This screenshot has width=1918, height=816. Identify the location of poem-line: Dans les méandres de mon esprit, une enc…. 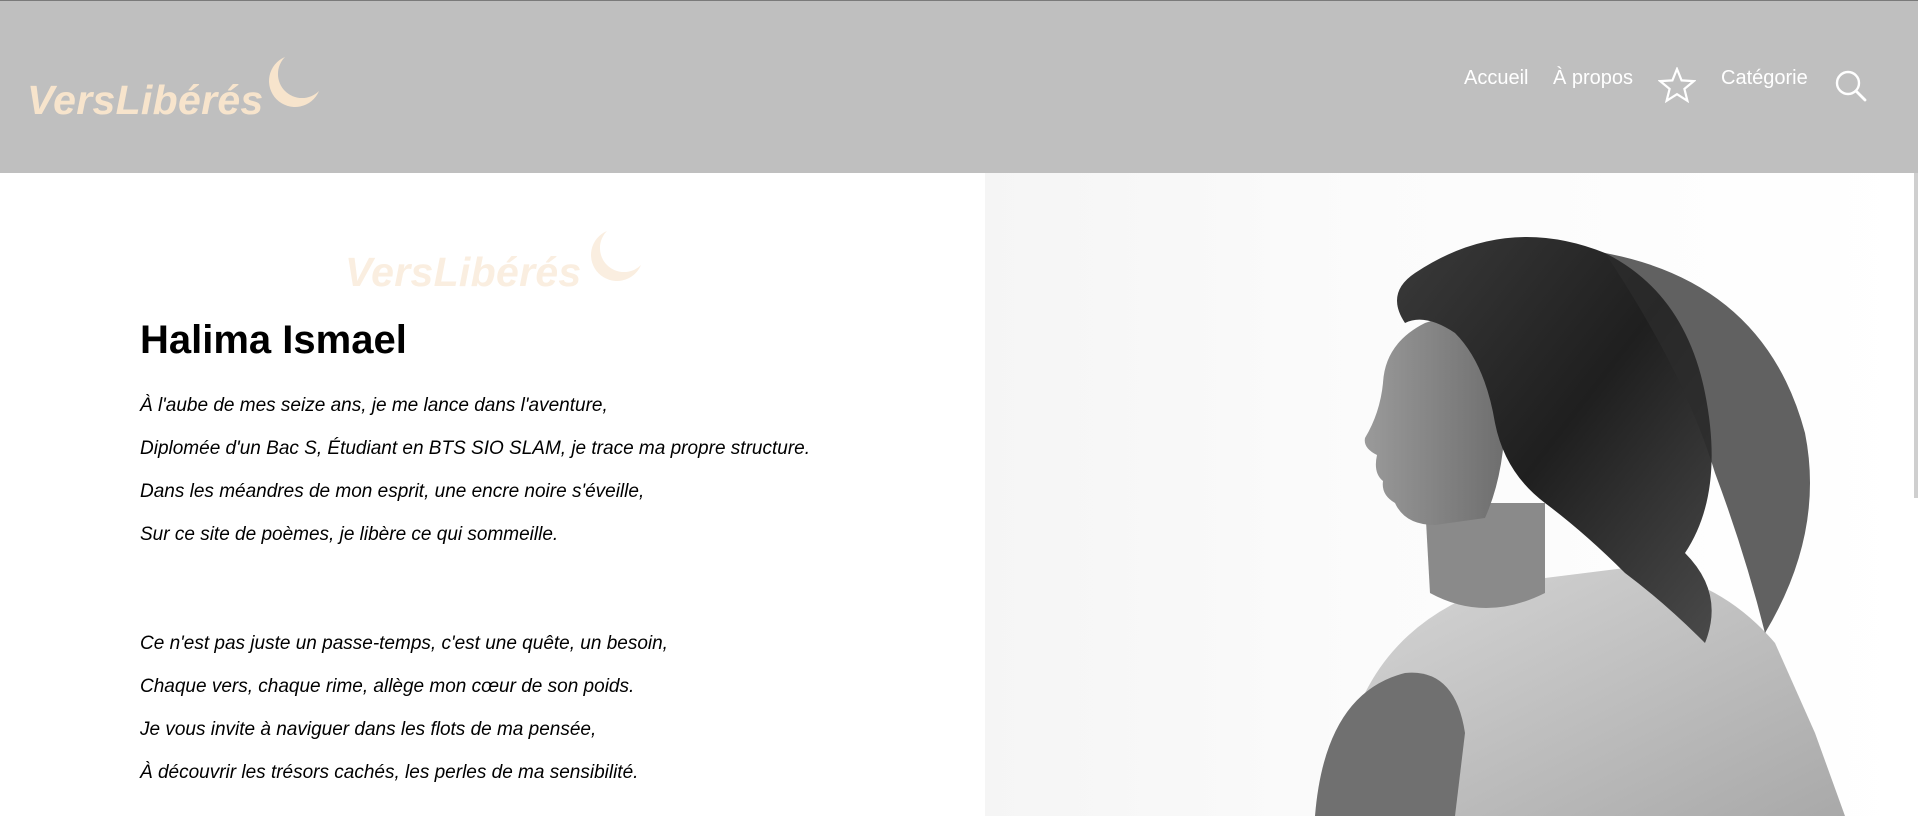
(392, 491).